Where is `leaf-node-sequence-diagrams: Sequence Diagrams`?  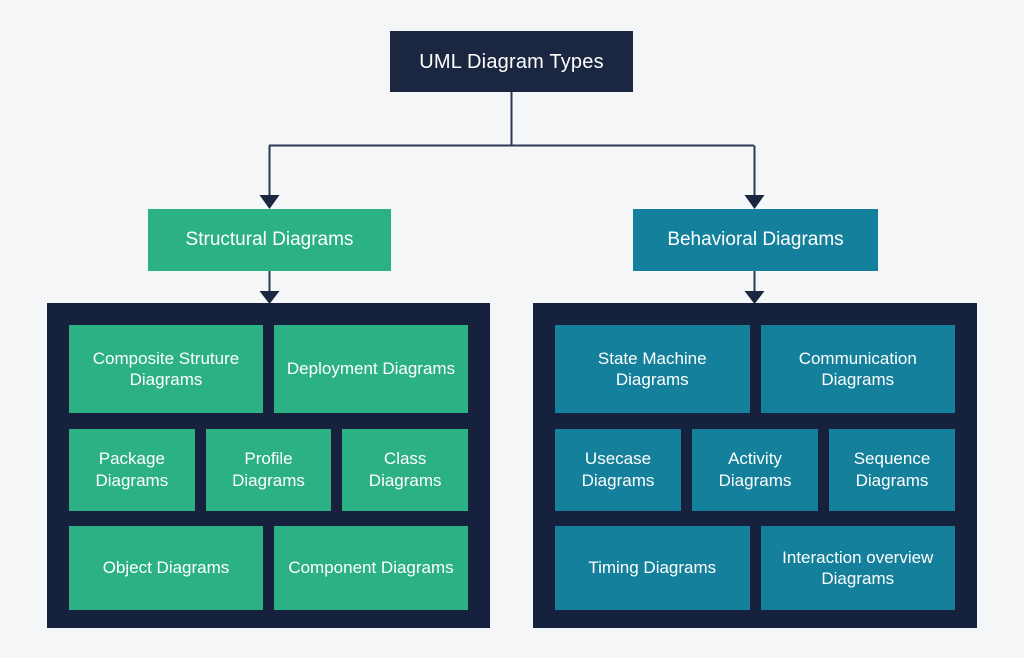 leaf-node-sequence-diagrams: Sequence Diagrams is located at coordinates (892, 469).